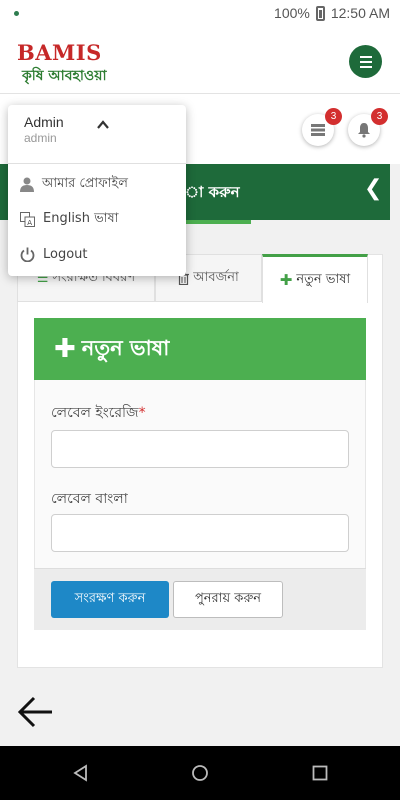 The image size is (400, 800). I want to click on menu-item-profile: আমার প্রোফাইল, so click(97, 184).